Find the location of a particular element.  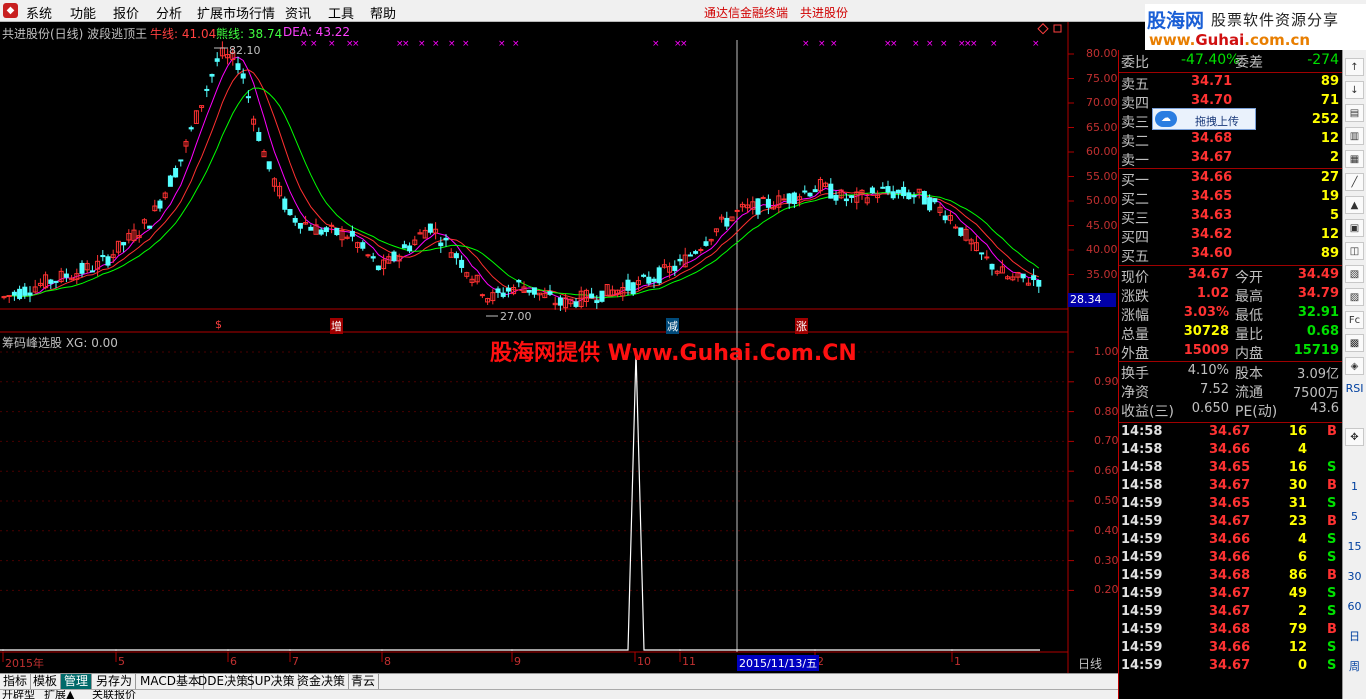

period-button-6: 日 is located at coordinates (1354, 637).